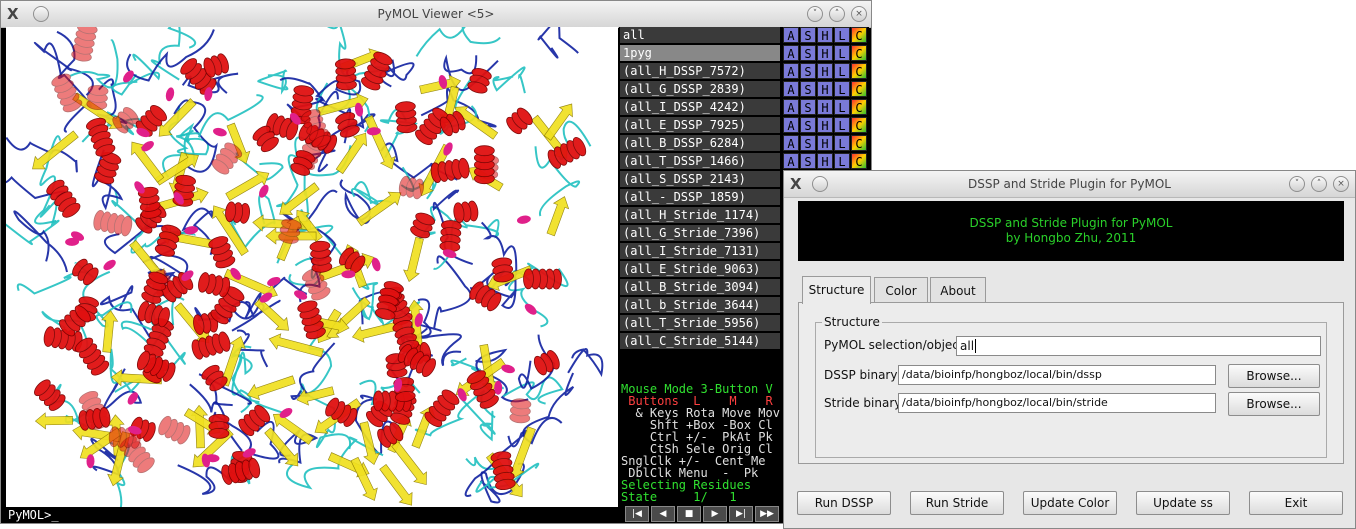 Image resolution: width=1356 pixels, height=529 pixels. What do you see at coordinates (700, 305) in the screenshot?
I see `object-name: (all_b_Stride_3644)` at bounding box center [700, 305].